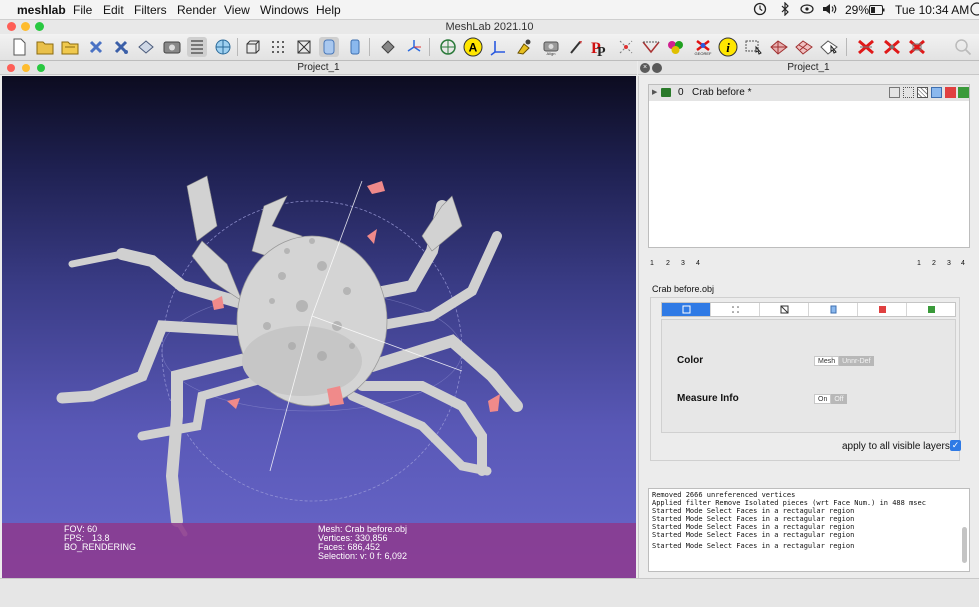 The width and height of the screenshot is (979, 607). I want to click on slot-right-3: 3, so click(949, 263).